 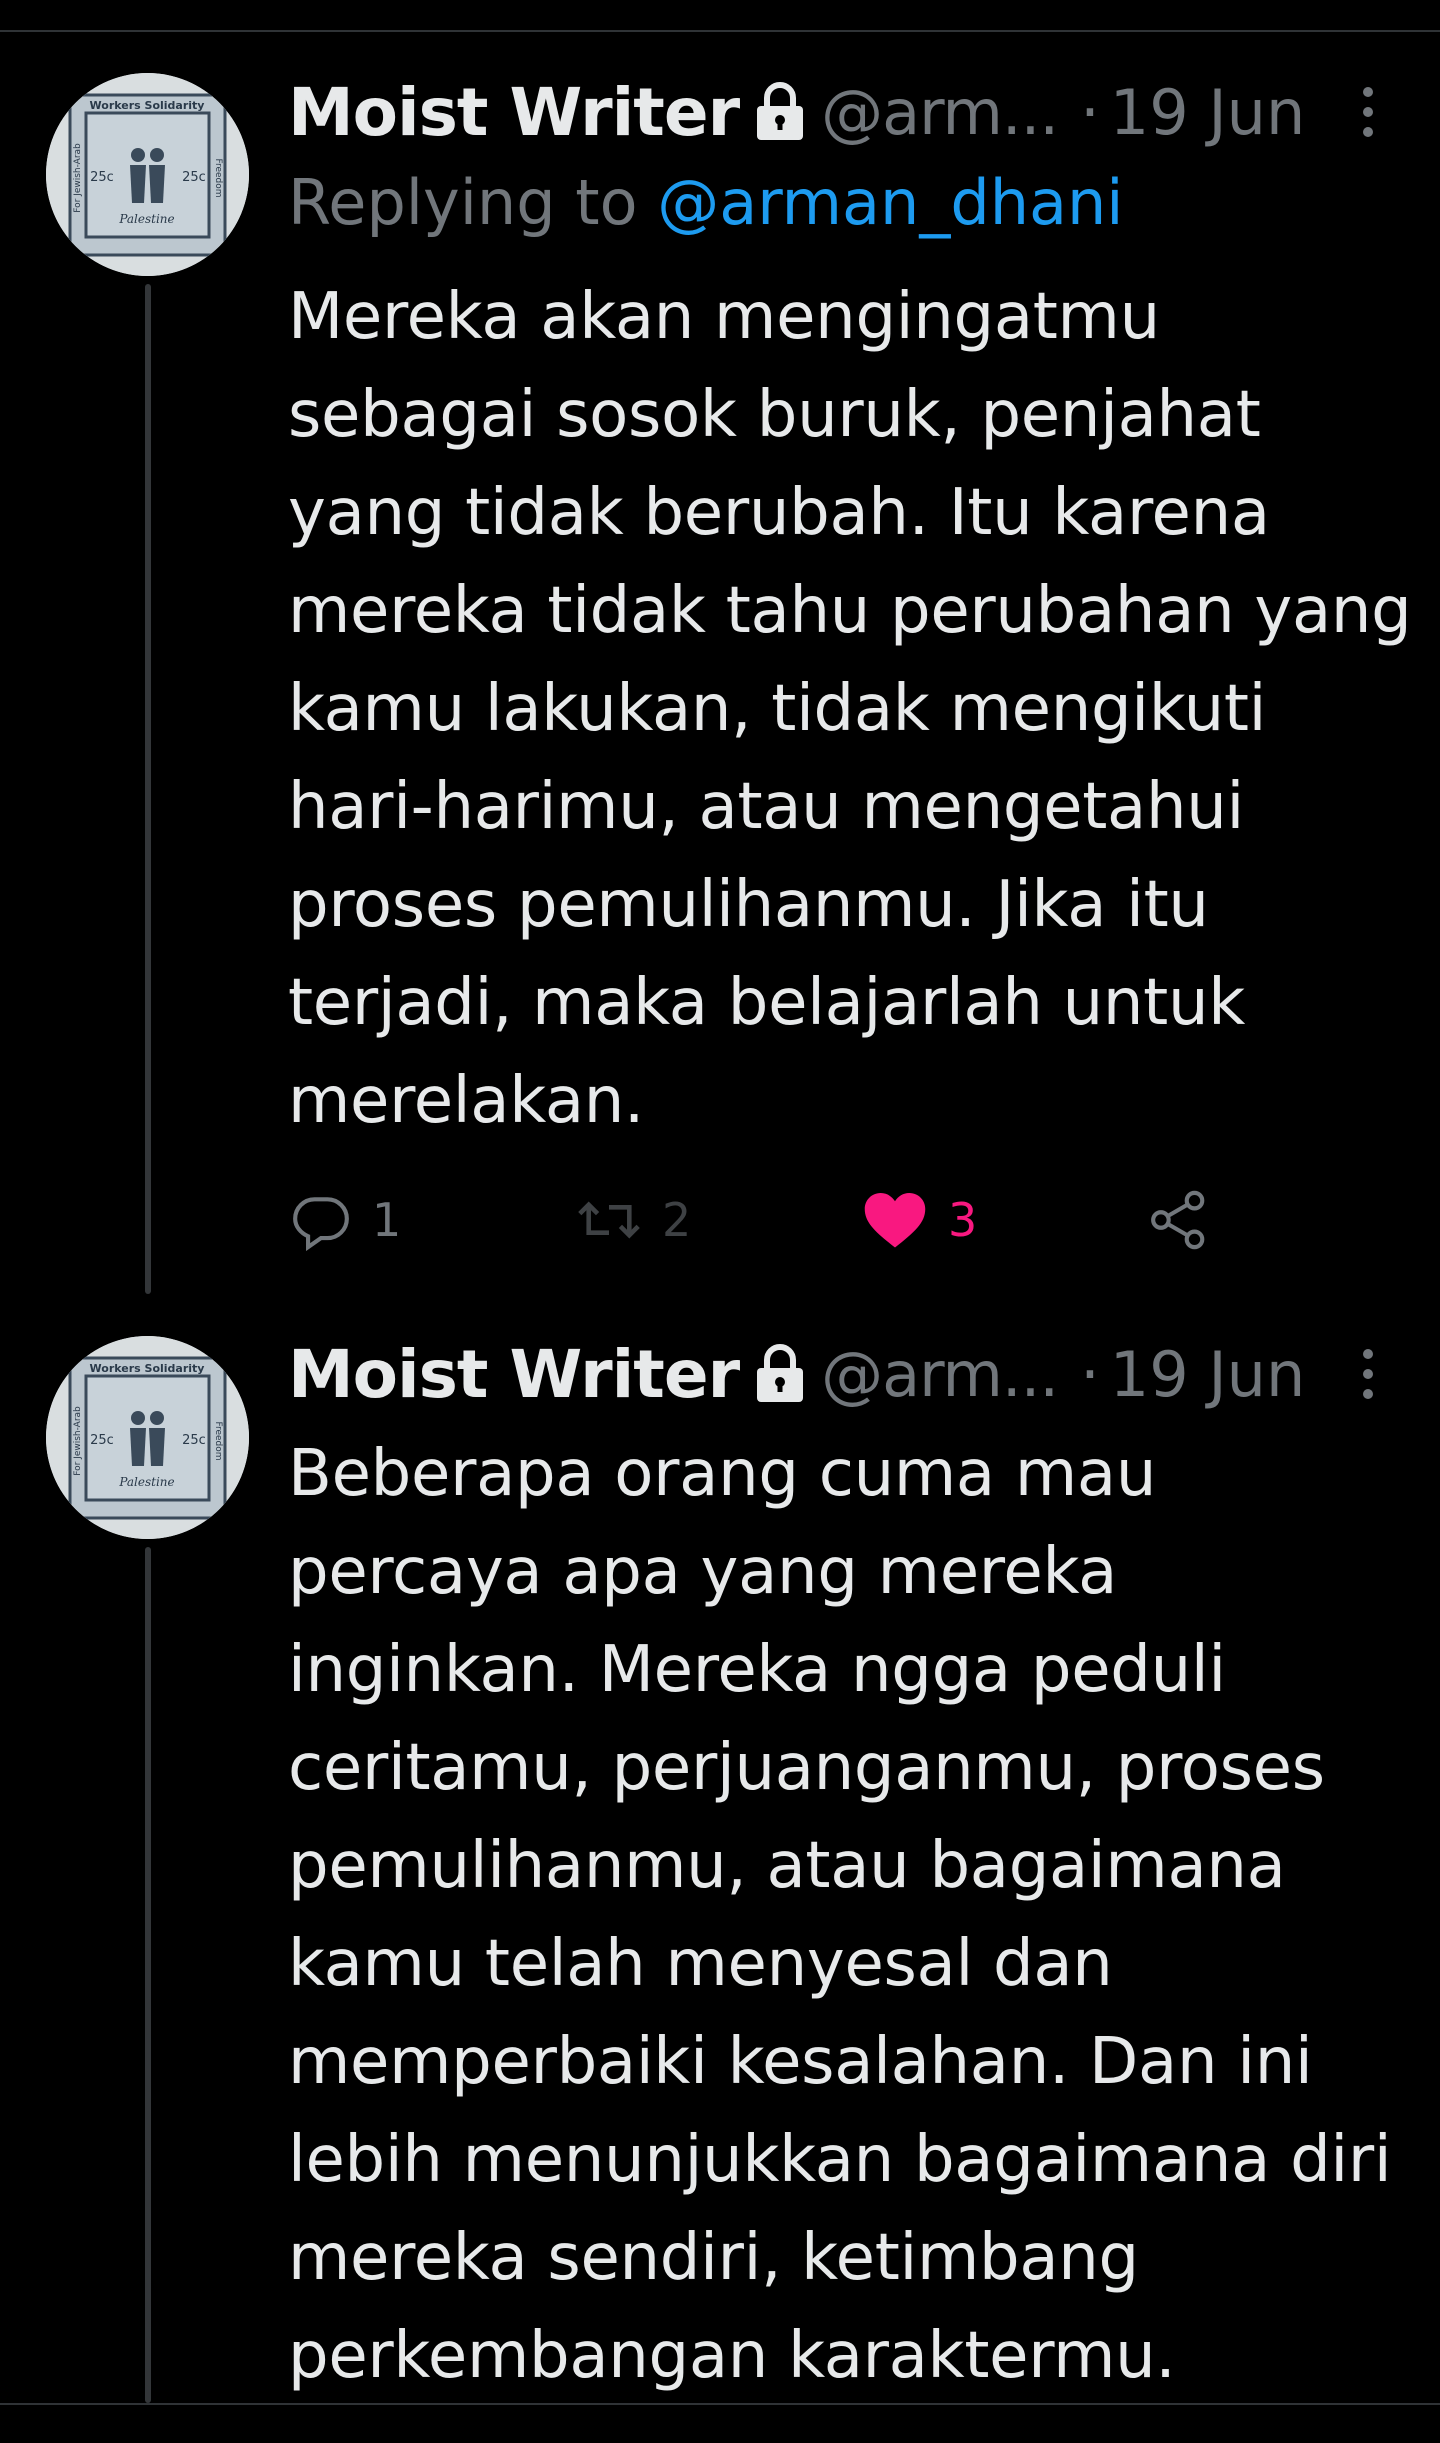 I want to click on reply-count: 1, so click(x=387, y=1220).